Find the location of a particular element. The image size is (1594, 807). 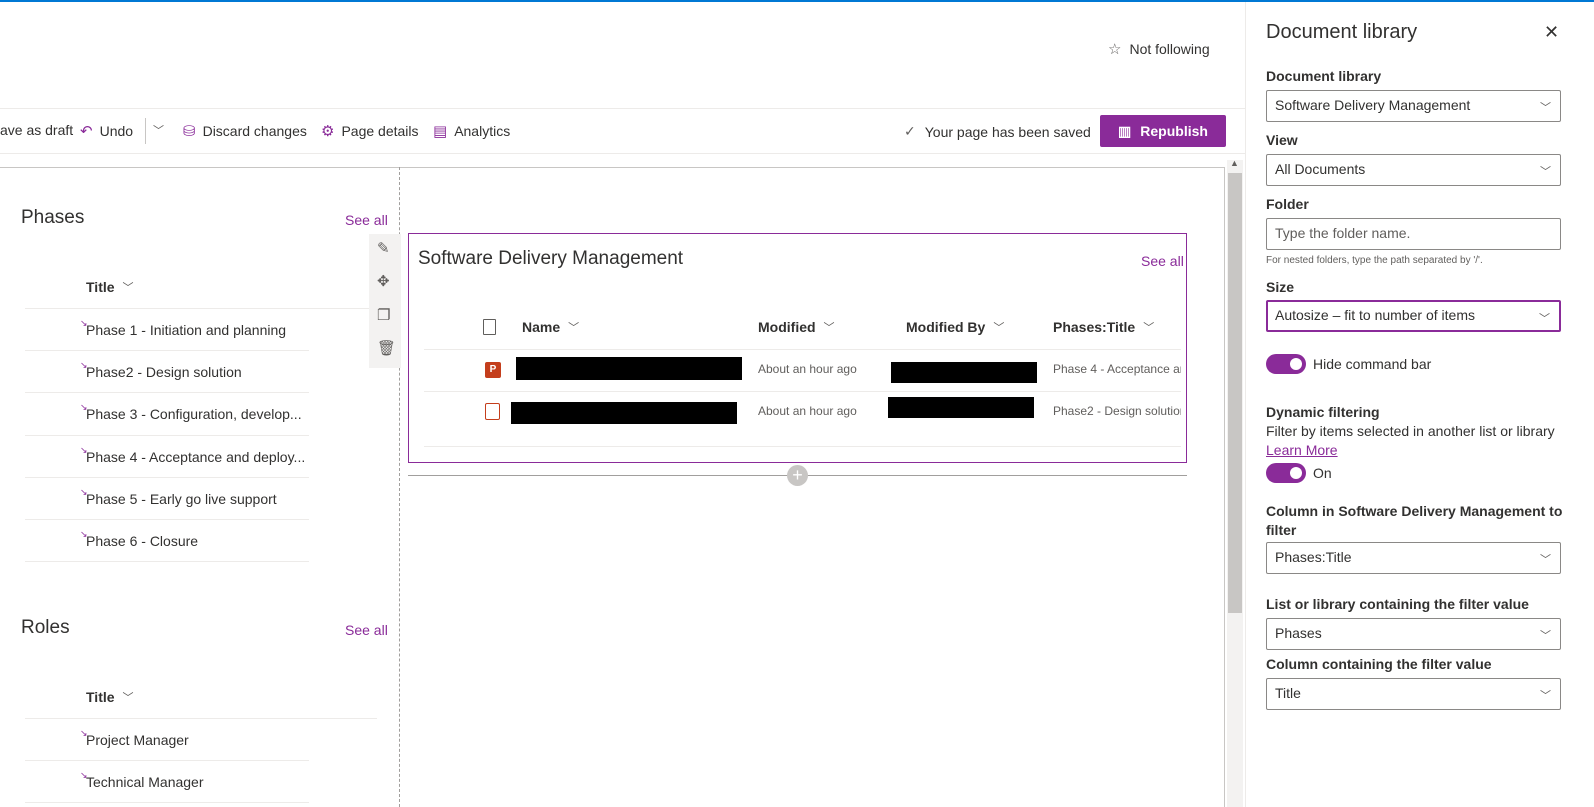

list-item: ↘ Phase2 - Design solution is located at coordinates (167, 372).